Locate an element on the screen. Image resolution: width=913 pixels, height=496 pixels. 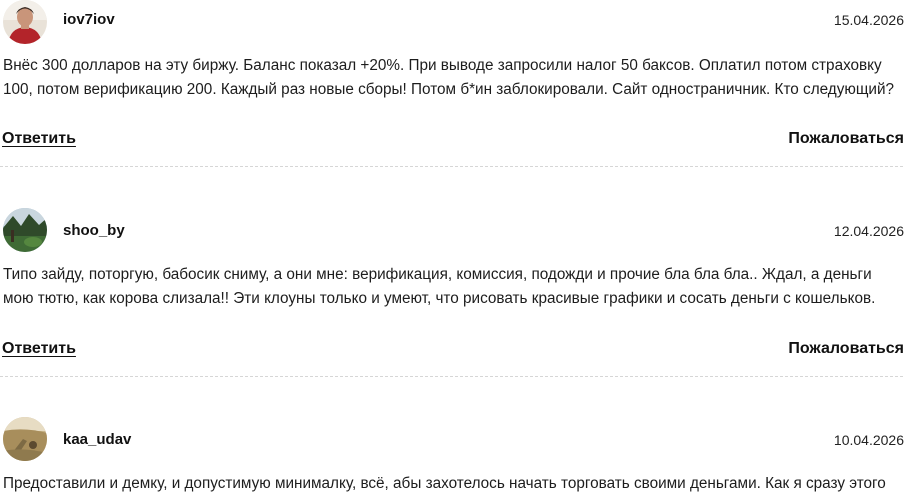
landscape-photo-avatar-icon is located at coordinates (25, 230).